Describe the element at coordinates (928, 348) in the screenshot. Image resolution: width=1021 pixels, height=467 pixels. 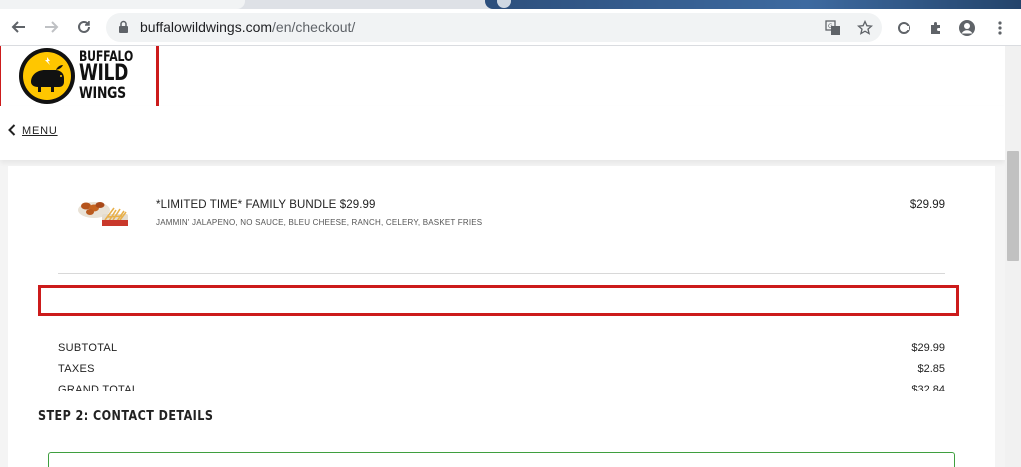
I see `subtotal-value: $29.99` at that location.